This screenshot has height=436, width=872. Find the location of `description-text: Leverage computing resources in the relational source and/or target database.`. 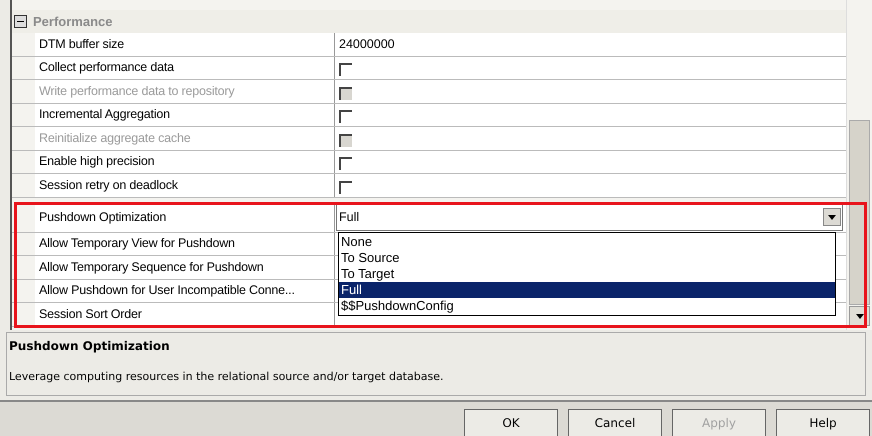

description-text: Leverage computing resources in the relational source and/or target database. is located at coordinates (226, 377).